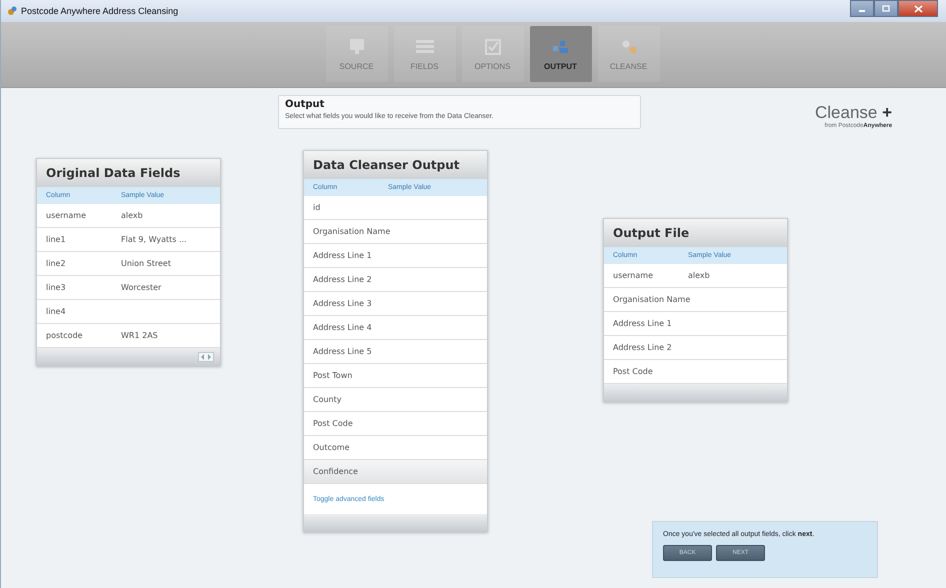 This screenshot has width=946, height=588. I want to click on field-row: Address Line 5, so click(395, 352).